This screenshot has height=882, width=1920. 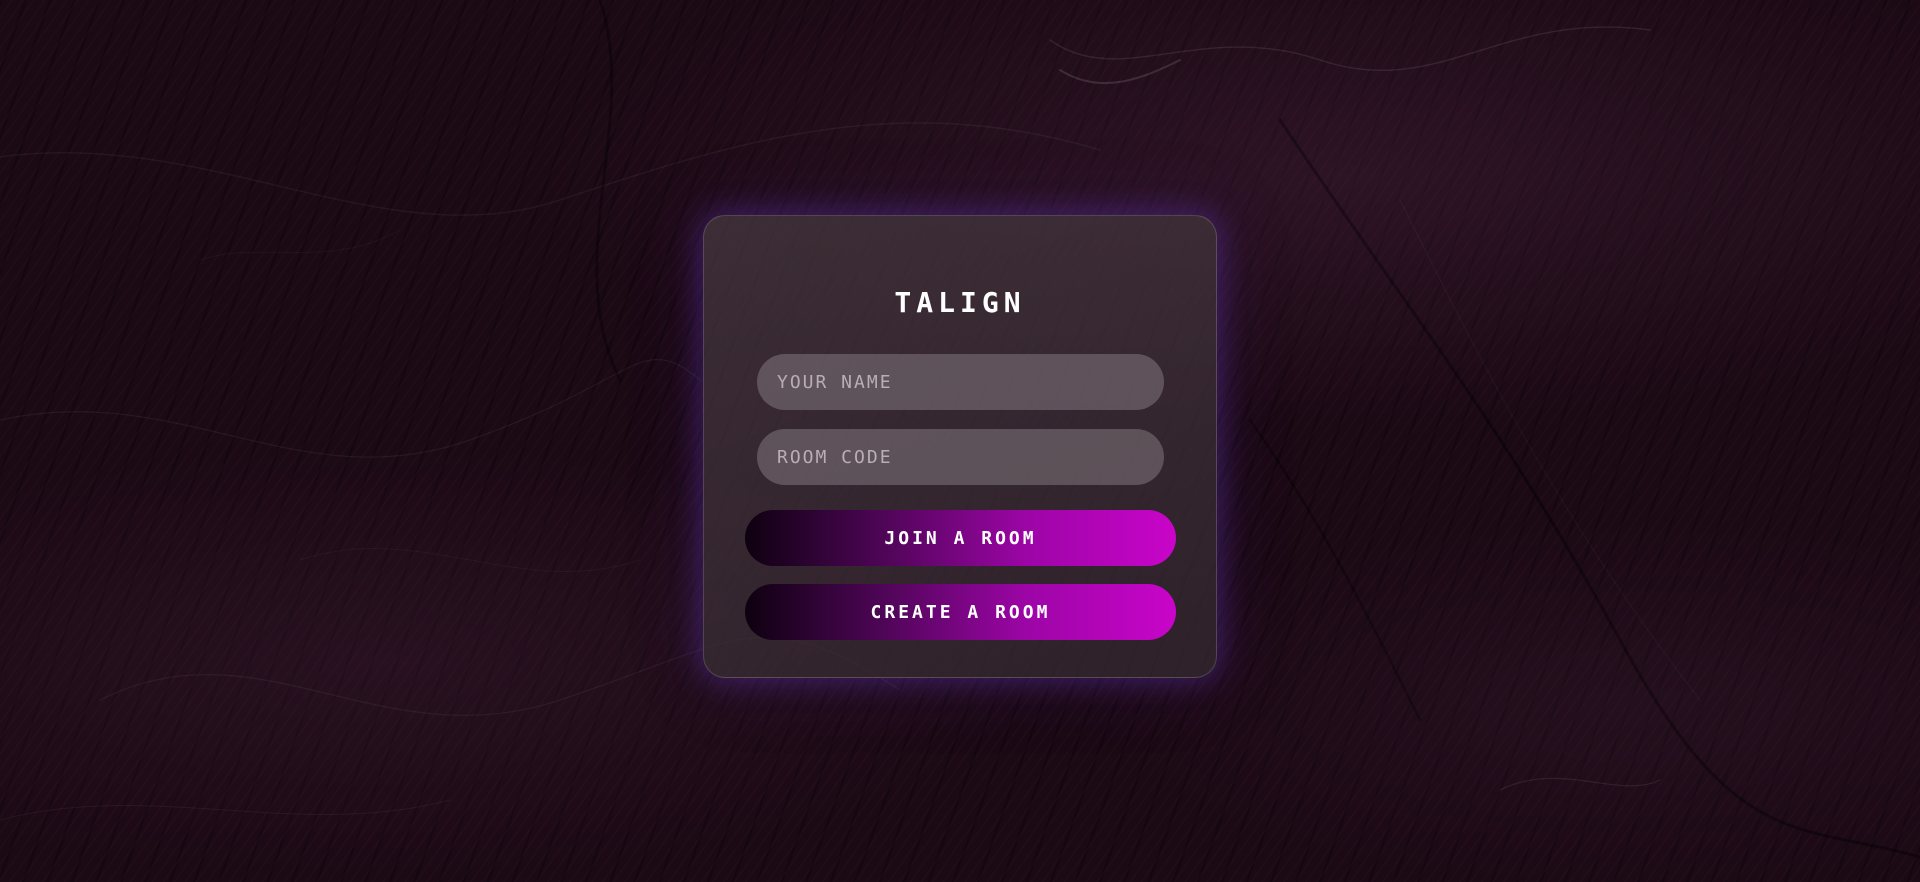 I want to click on join-room-card: TALIGN JOIN A ROOM CREATE A ROOM, so click(x=960, y=446).